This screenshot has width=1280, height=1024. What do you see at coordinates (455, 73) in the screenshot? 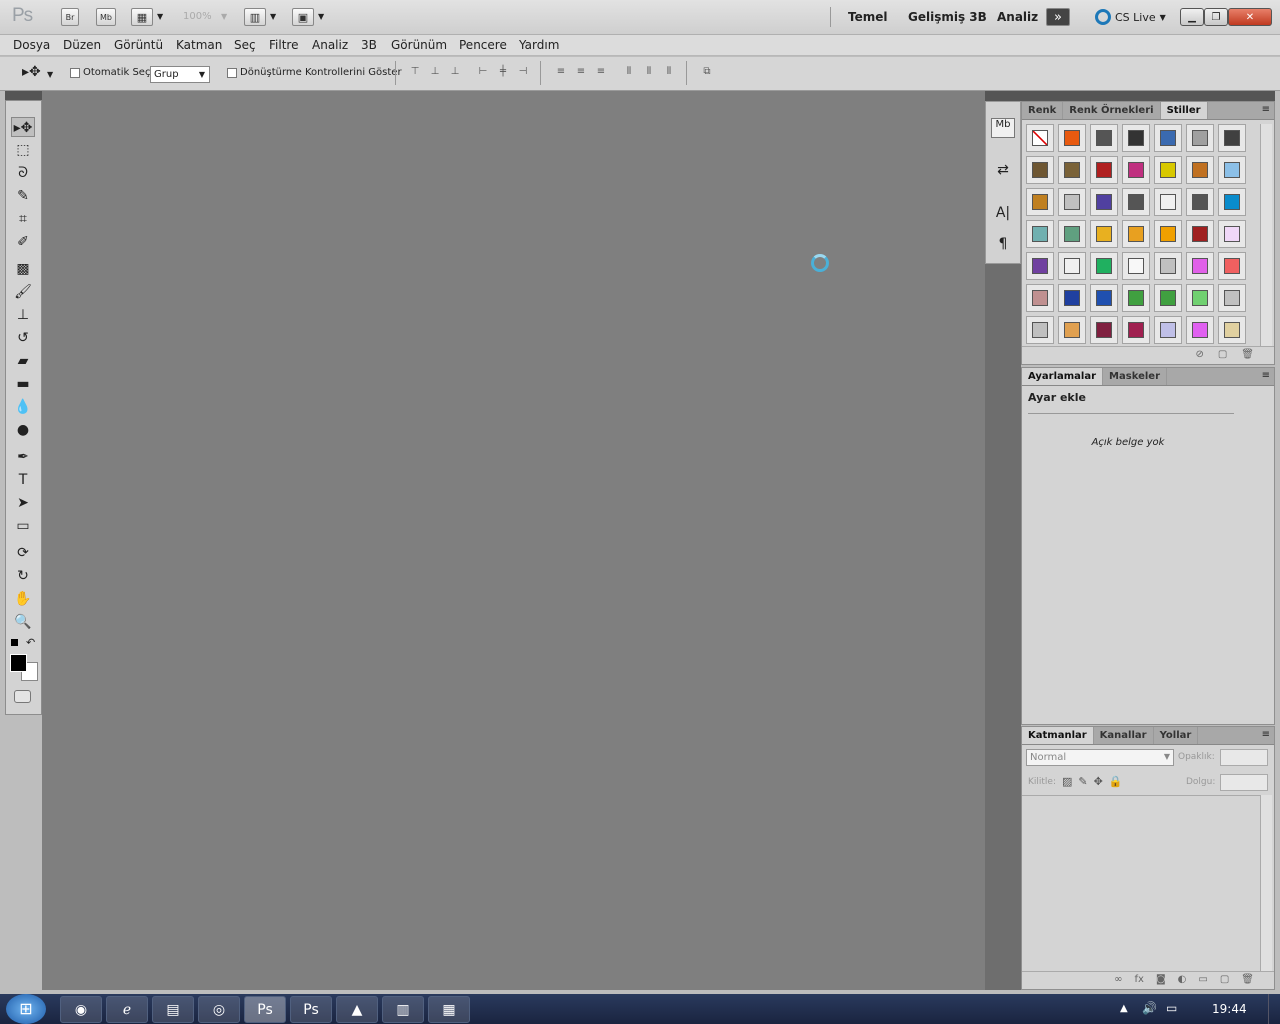
I see `align-bottom-icon: ⊥` at bounding box center [455, 73].